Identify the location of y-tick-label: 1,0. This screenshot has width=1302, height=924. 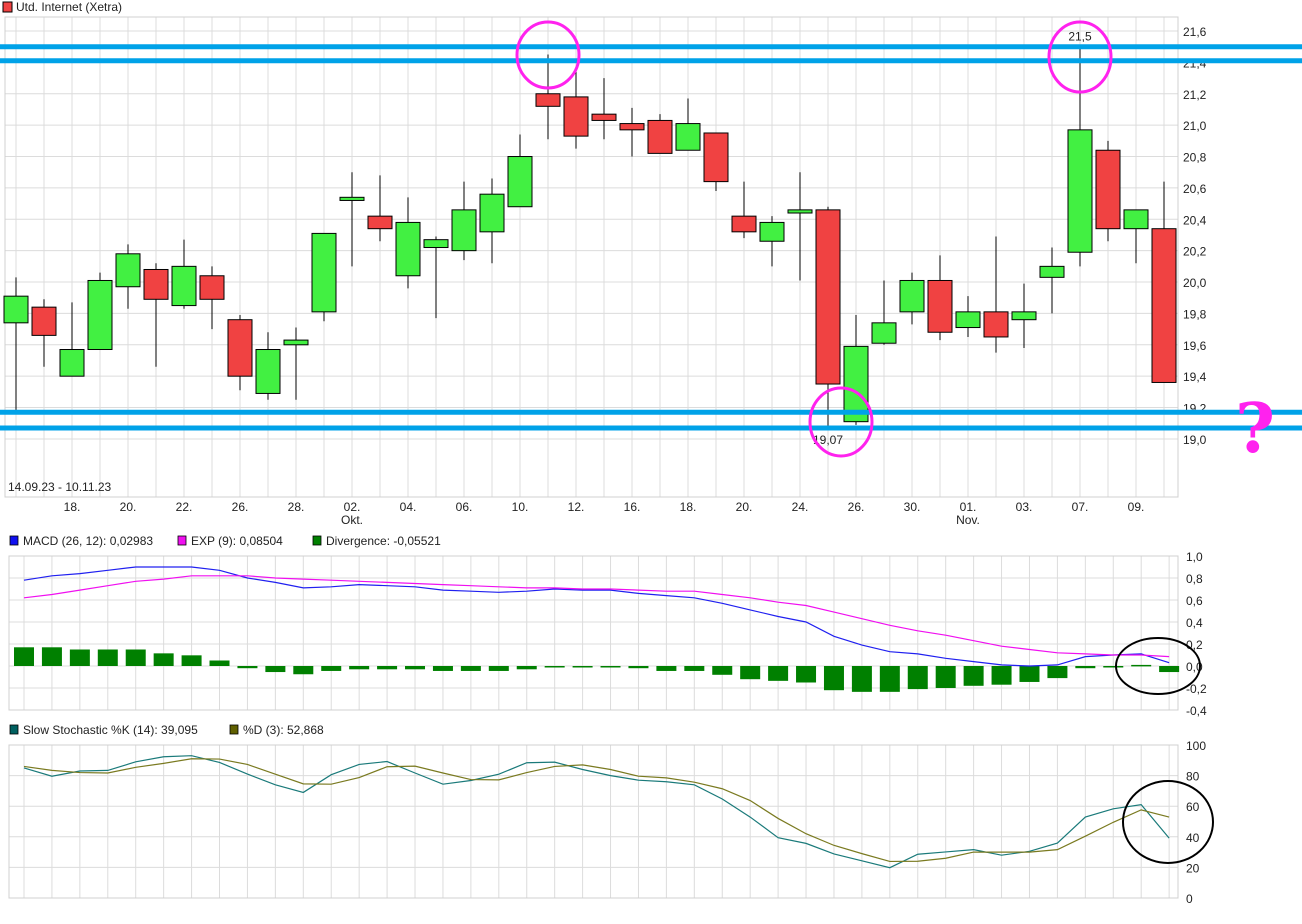
(1194, 557).